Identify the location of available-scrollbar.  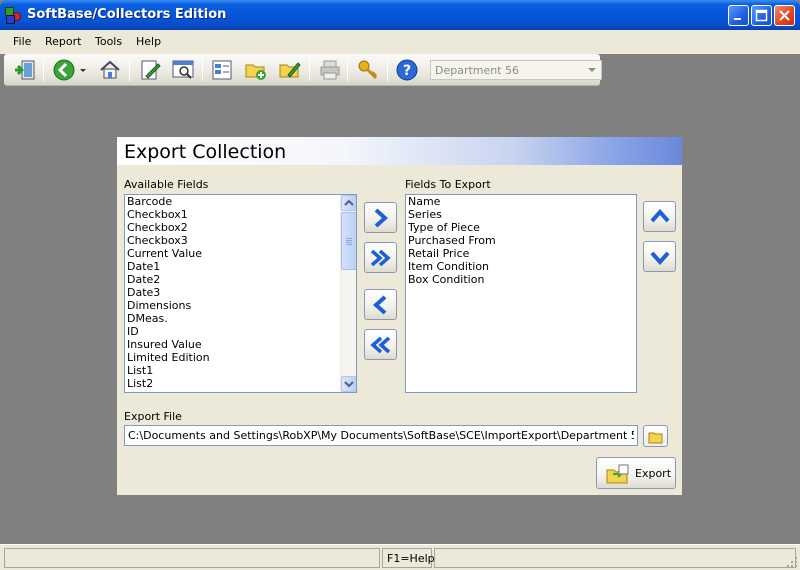
(348, 293).